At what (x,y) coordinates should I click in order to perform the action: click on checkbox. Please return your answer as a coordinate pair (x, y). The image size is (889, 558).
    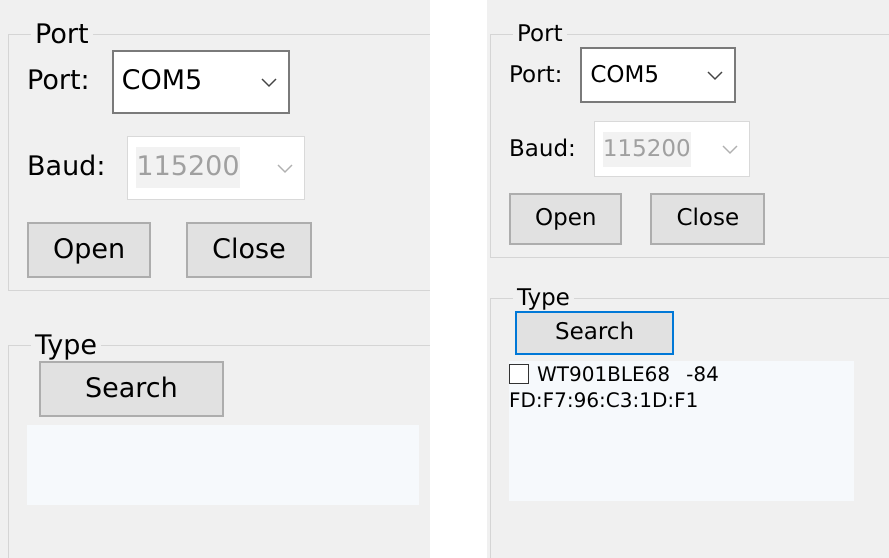
    Looking at the image, I should click on (519, 374).